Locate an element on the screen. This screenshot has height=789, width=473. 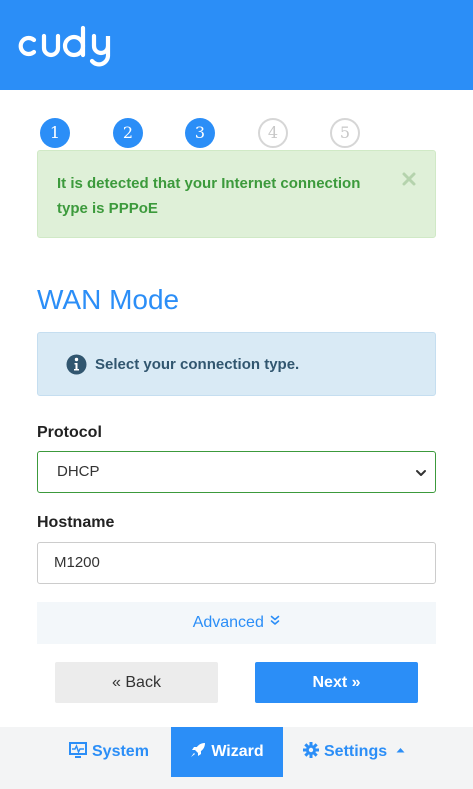
nav-settings: Settings is located at coordinates (354, 752).